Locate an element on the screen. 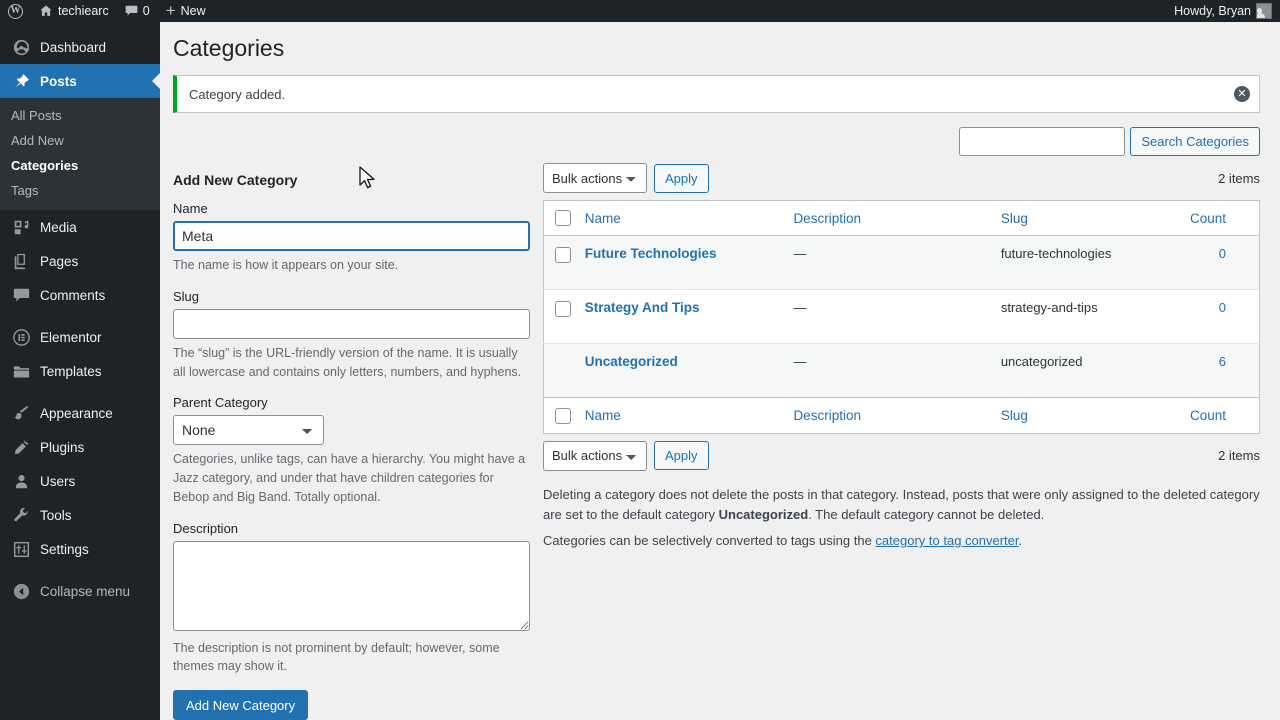 This screenshot has width=1280, height=720. slug-label: Slug is located at coordinates (186, 296).